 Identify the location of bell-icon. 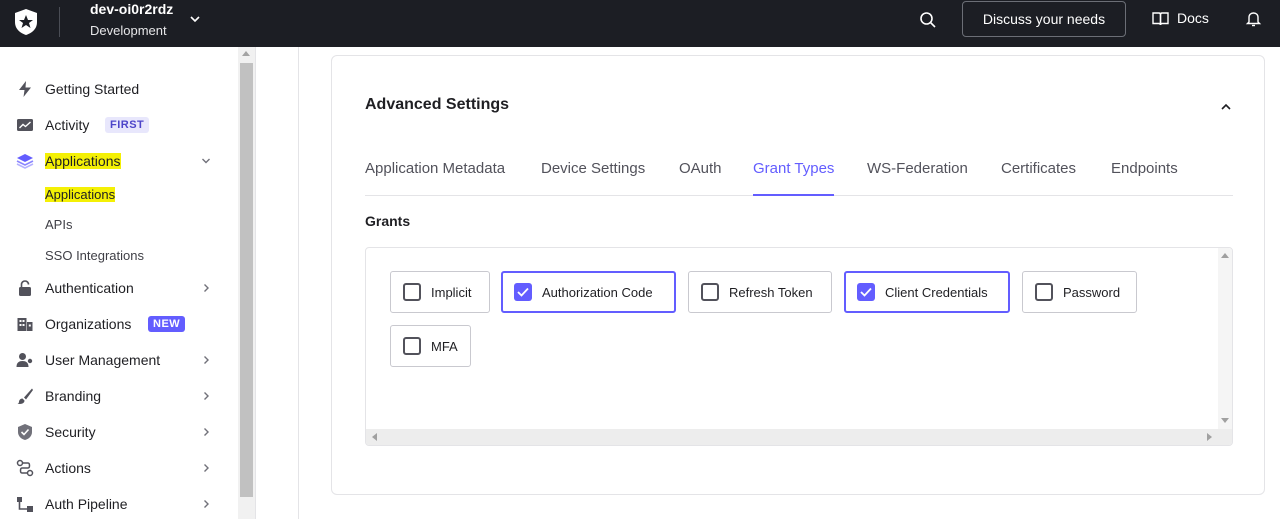
(1253, 19).